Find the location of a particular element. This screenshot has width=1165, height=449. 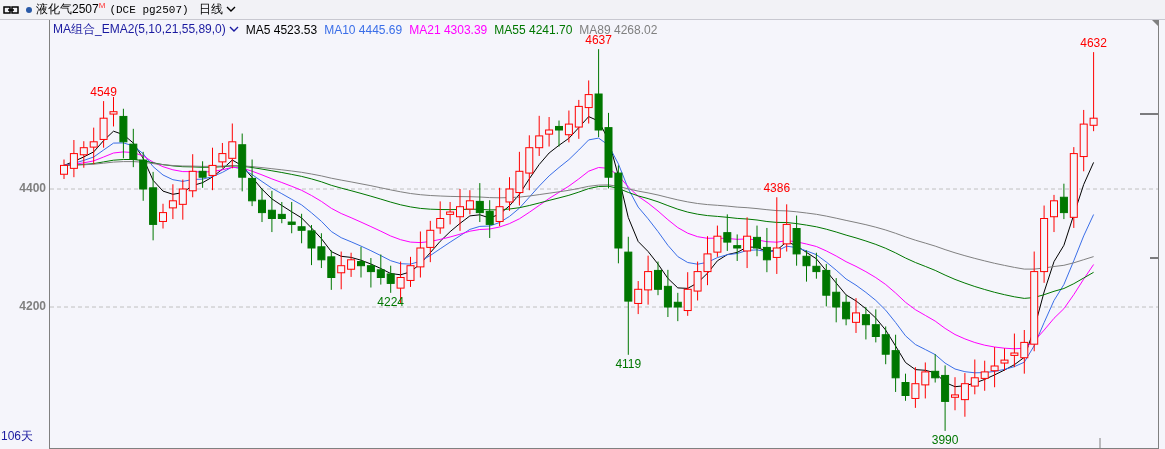

low-price-label: 4224 is located at coordinates (391, 301).